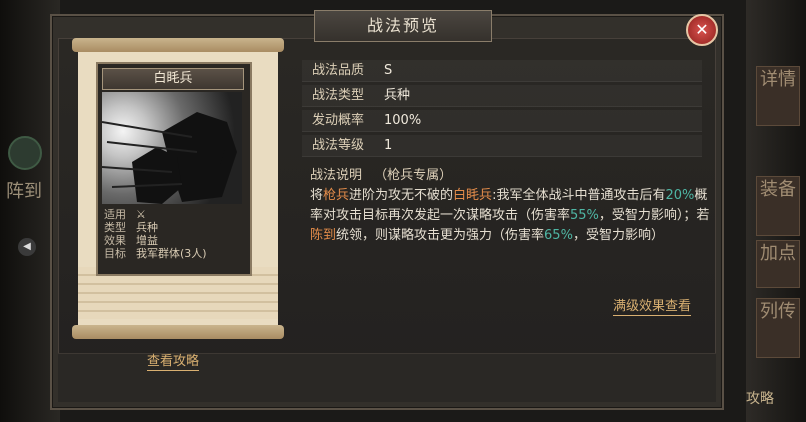 Image resolution: width=806 pixels, height=422 pixels. I want to click on info-value: 100%, so click(403, 120).